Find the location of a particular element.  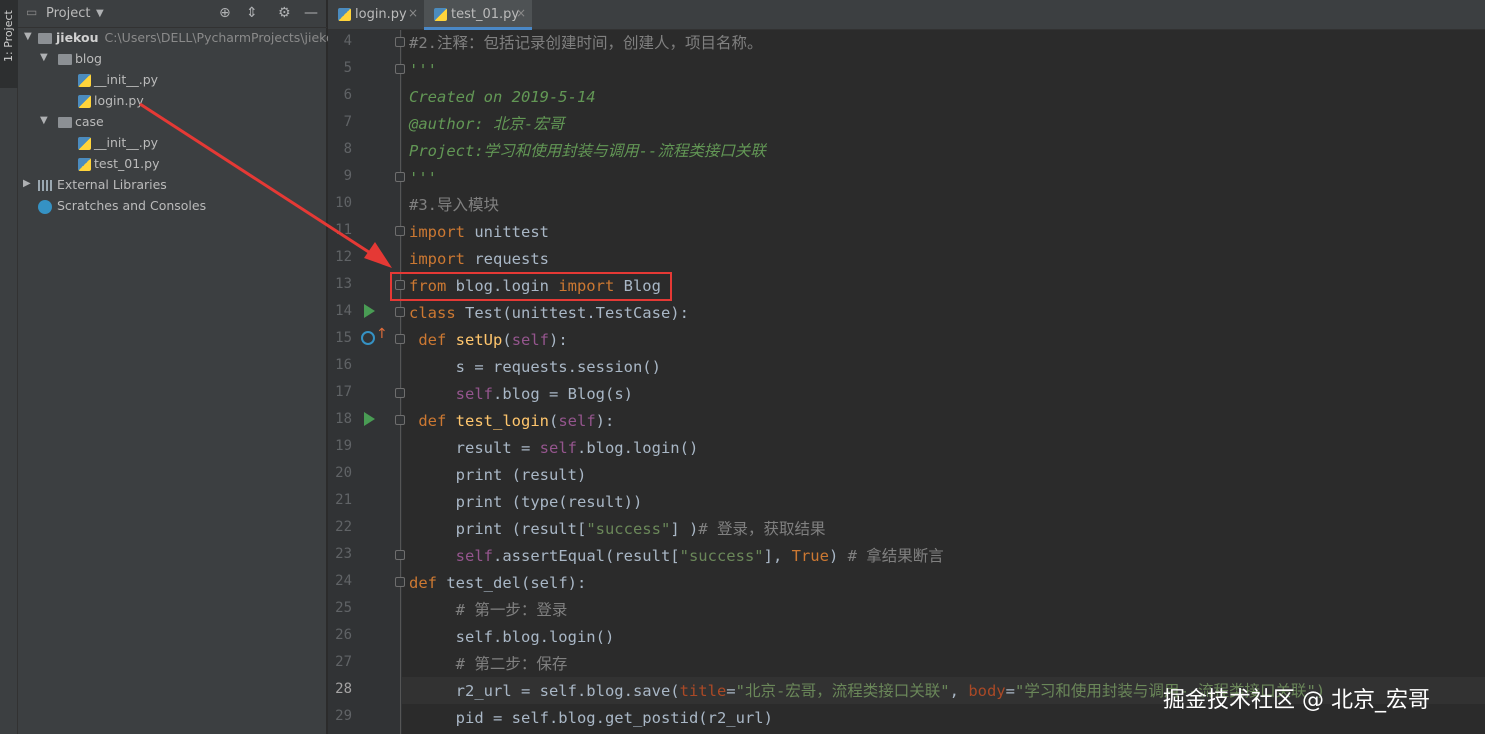

code-token: title is located at coordinates (703, 691).